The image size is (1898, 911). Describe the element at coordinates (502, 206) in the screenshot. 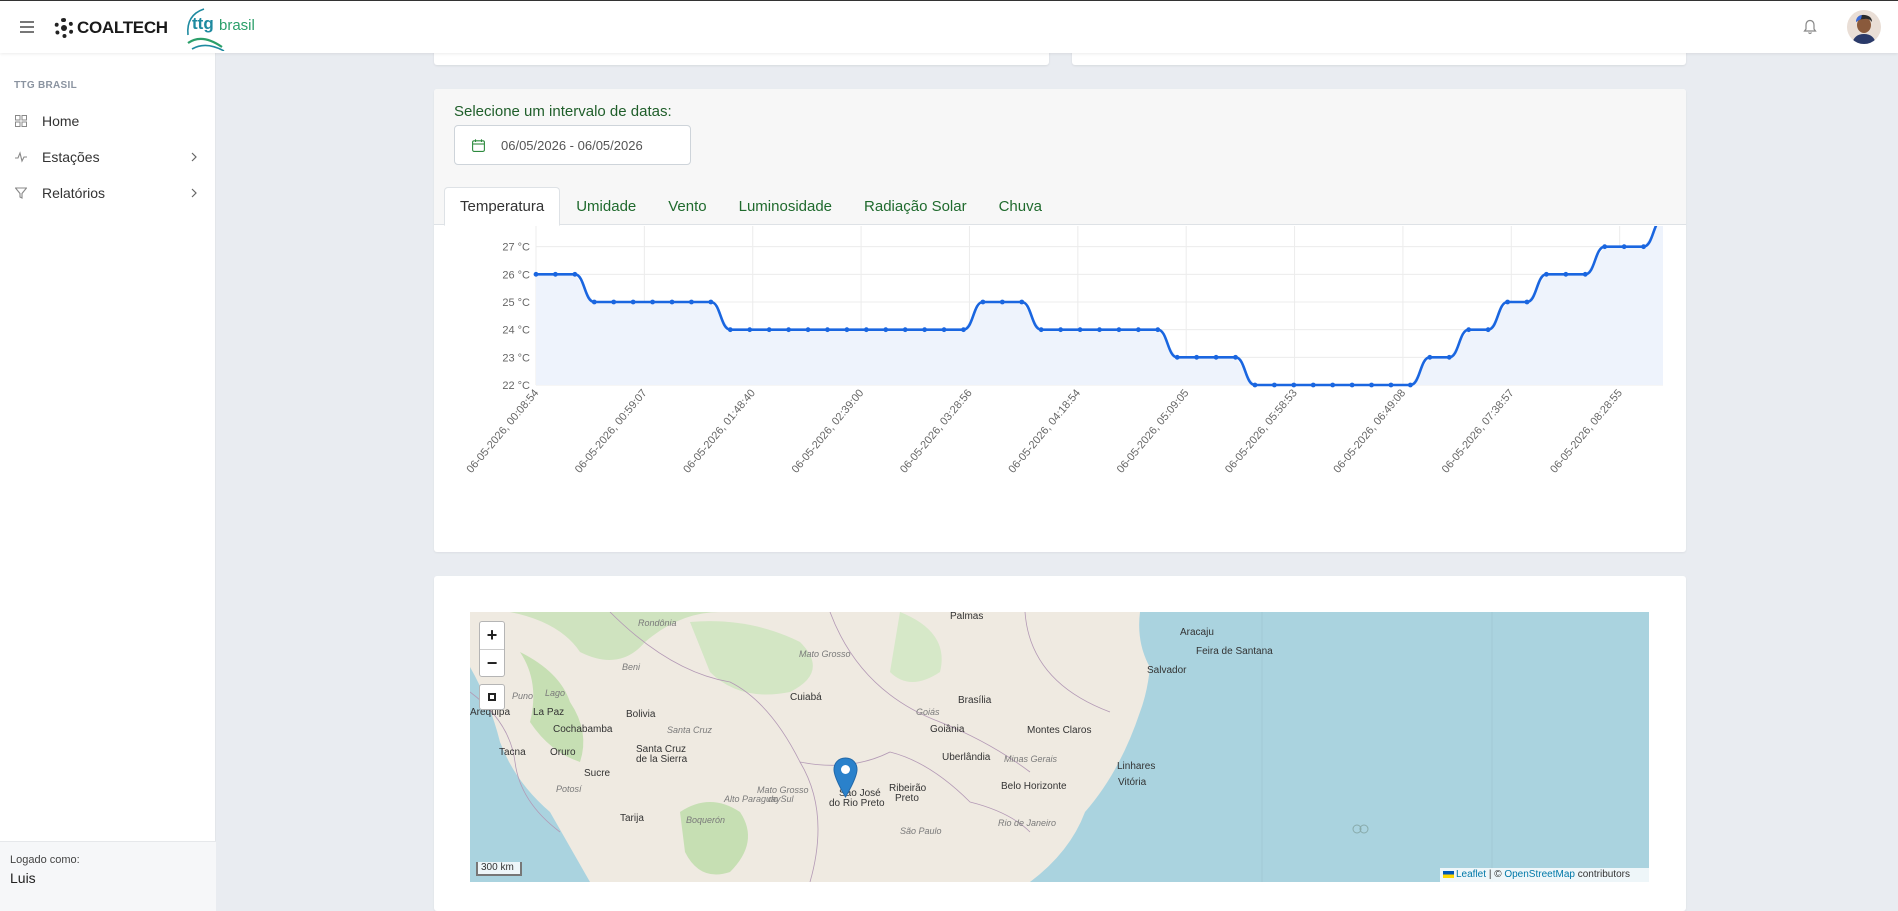

I see `tab-temperatura: Temperatura` at that location.